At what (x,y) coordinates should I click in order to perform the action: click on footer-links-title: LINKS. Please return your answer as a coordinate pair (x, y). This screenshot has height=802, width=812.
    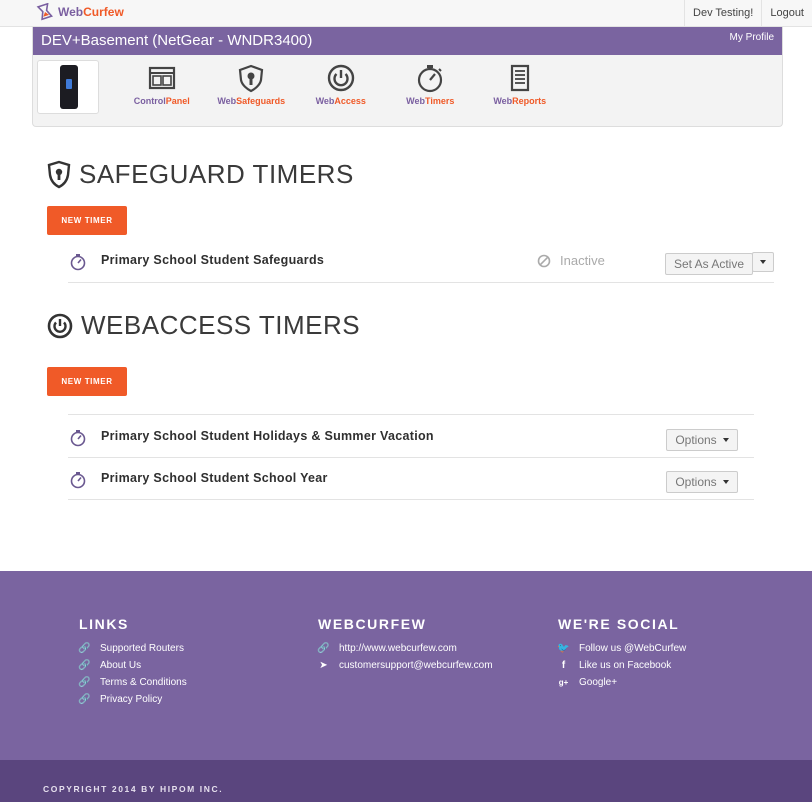
    Looking at the image, I should click on (104, 624).